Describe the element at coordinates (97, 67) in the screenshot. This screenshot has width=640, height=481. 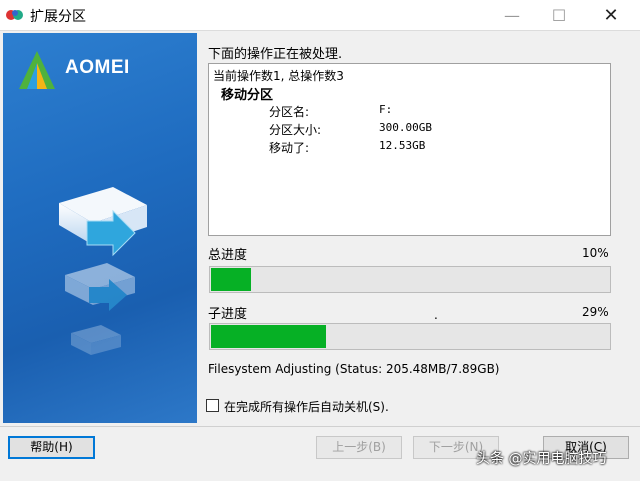
I see `brand-name: AOMEI` at that location.